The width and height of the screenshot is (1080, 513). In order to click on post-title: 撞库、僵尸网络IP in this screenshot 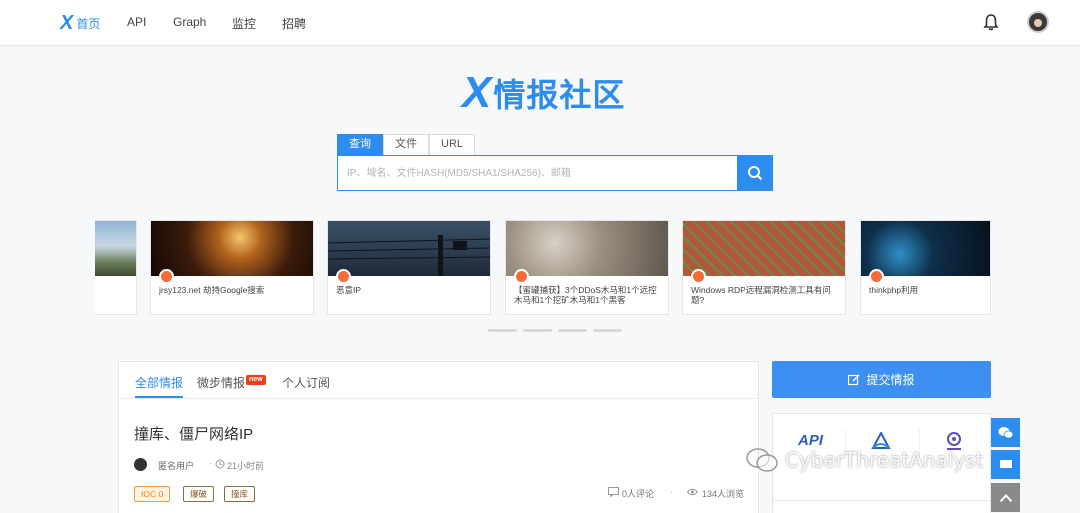, I will do `click(193, 433)`.